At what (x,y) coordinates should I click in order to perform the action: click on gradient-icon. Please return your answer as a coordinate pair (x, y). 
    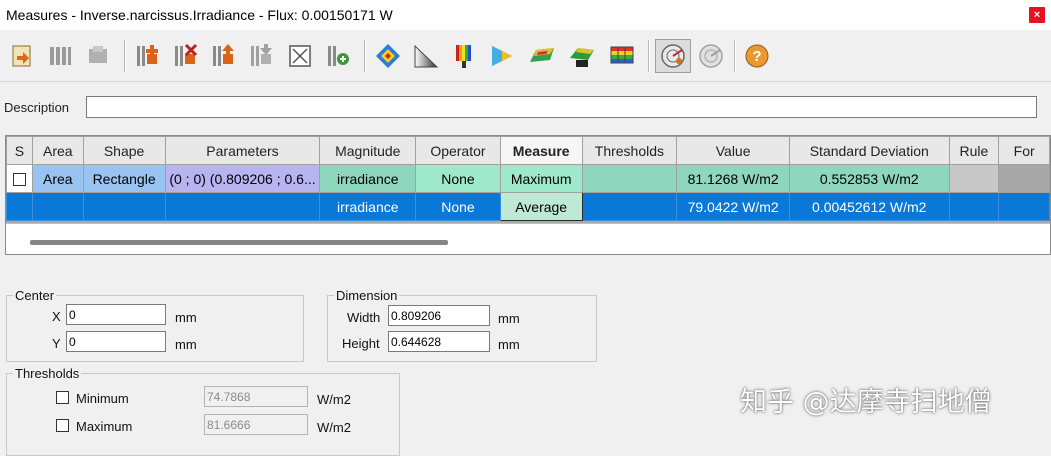
    Looking at the image, I should click on (426, 56).